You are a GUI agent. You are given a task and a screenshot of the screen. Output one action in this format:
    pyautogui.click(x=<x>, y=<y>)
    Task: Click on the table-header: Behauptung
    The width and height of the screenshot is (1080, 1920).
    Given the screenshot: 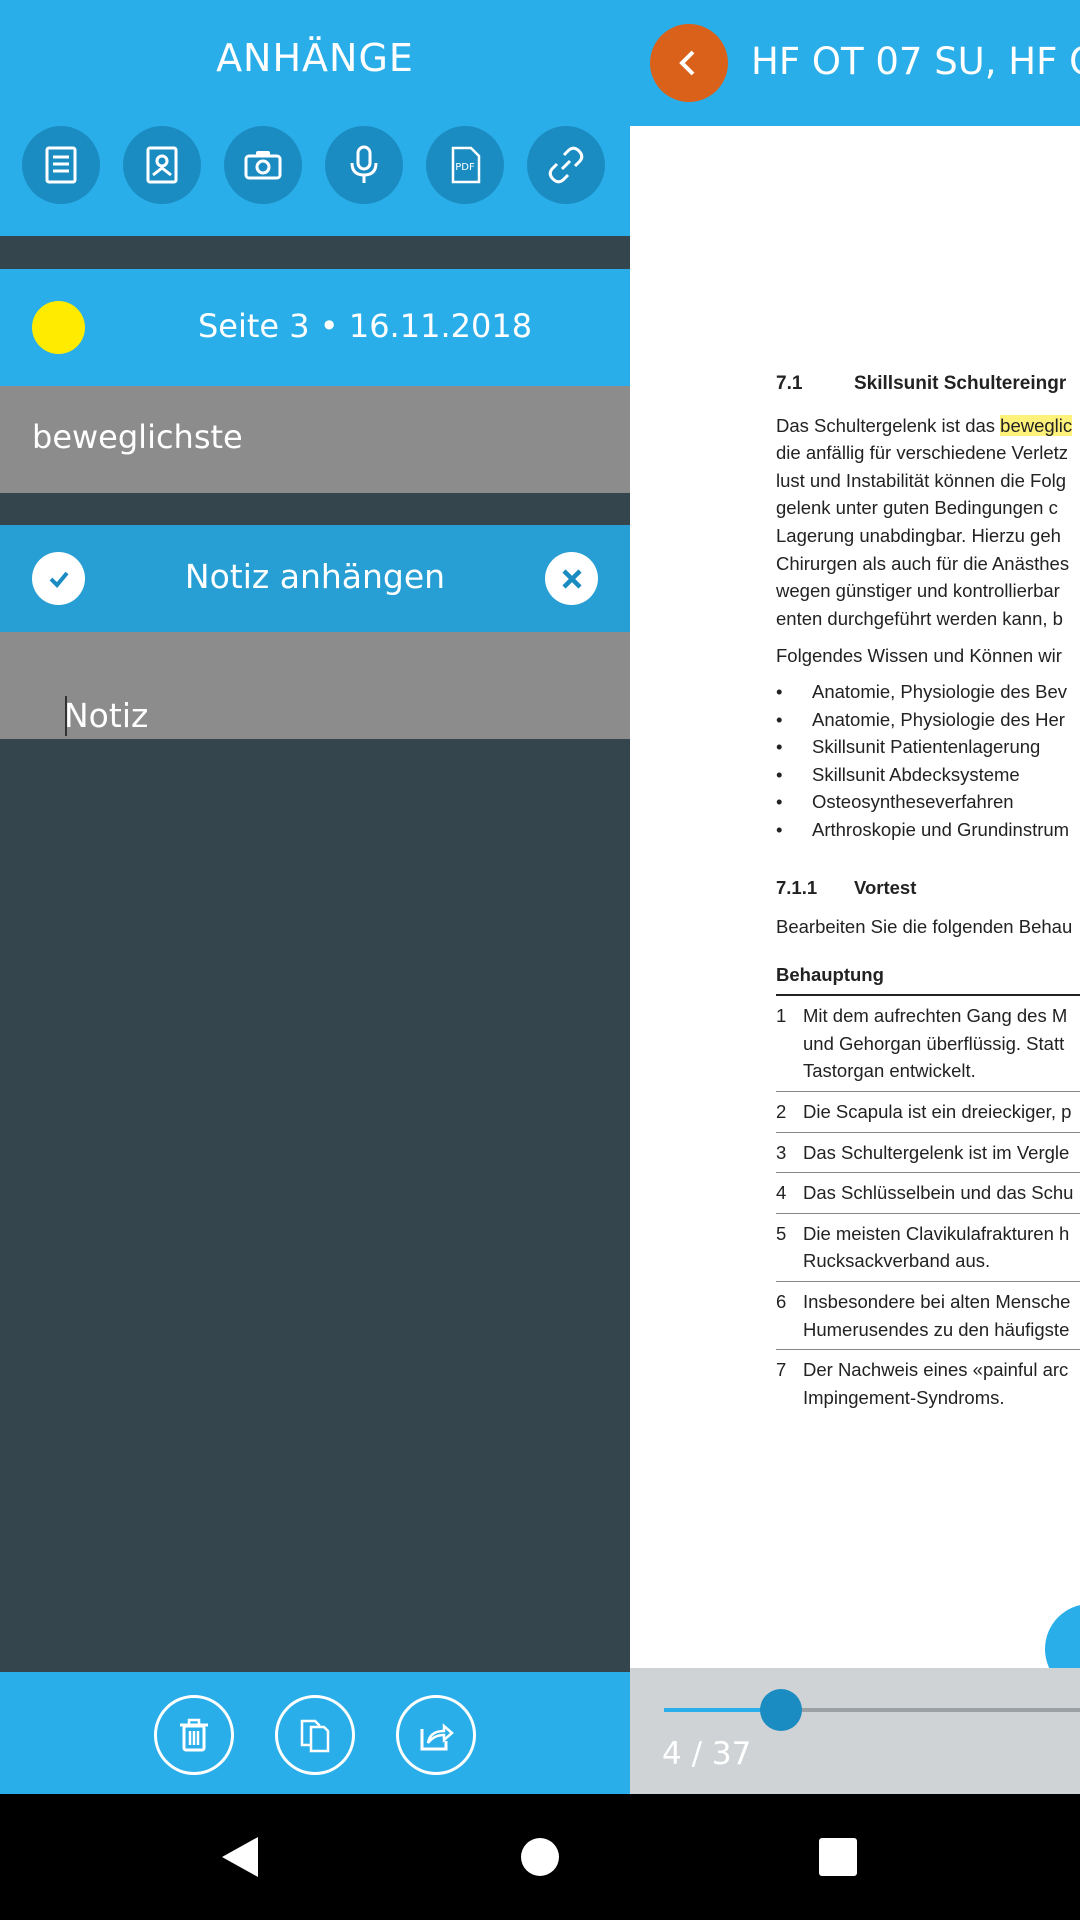 What is the action you would take?
    pyautogui.click(x=928, y=979)
    